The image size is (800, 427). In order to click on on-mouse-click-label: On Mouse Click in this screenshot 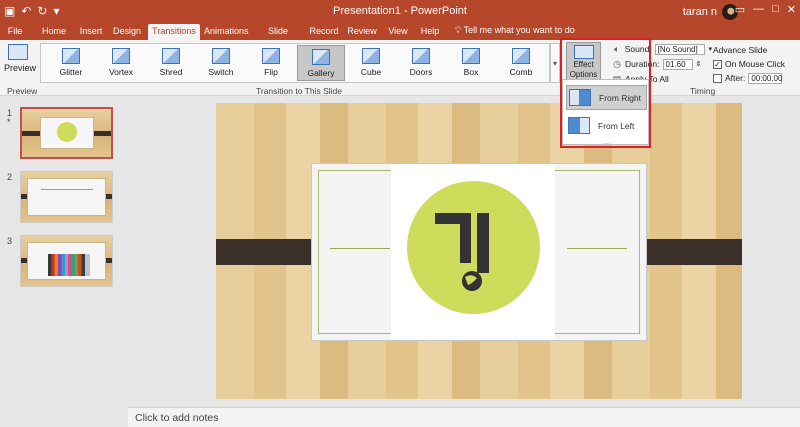, I will do `click(755, 64)`.